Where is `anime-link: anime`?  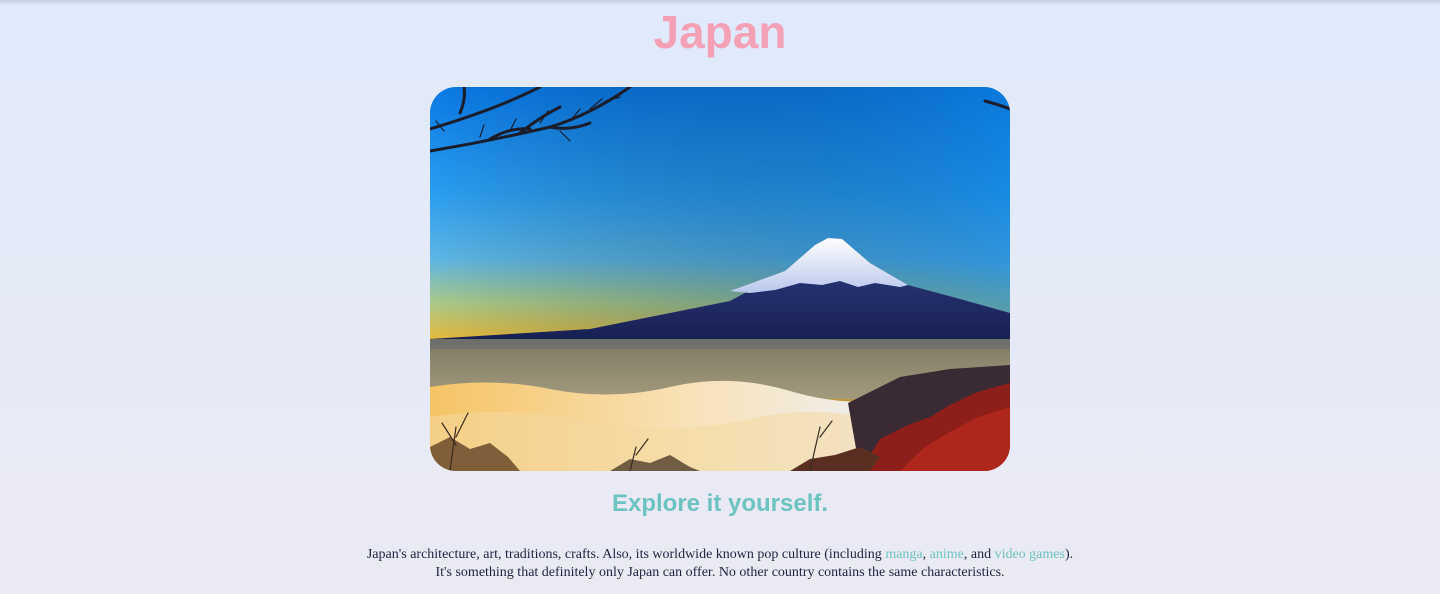 anime-link: anime is located at coordinates (947, 554).